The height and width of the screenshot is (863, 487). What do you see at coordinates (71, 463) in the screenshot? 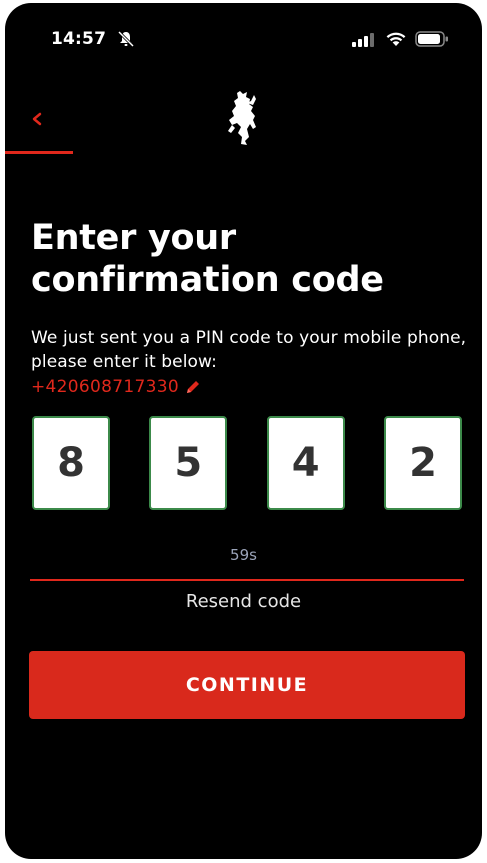
I see `pin-digit-1: 8` at bounding box center [71, 463].